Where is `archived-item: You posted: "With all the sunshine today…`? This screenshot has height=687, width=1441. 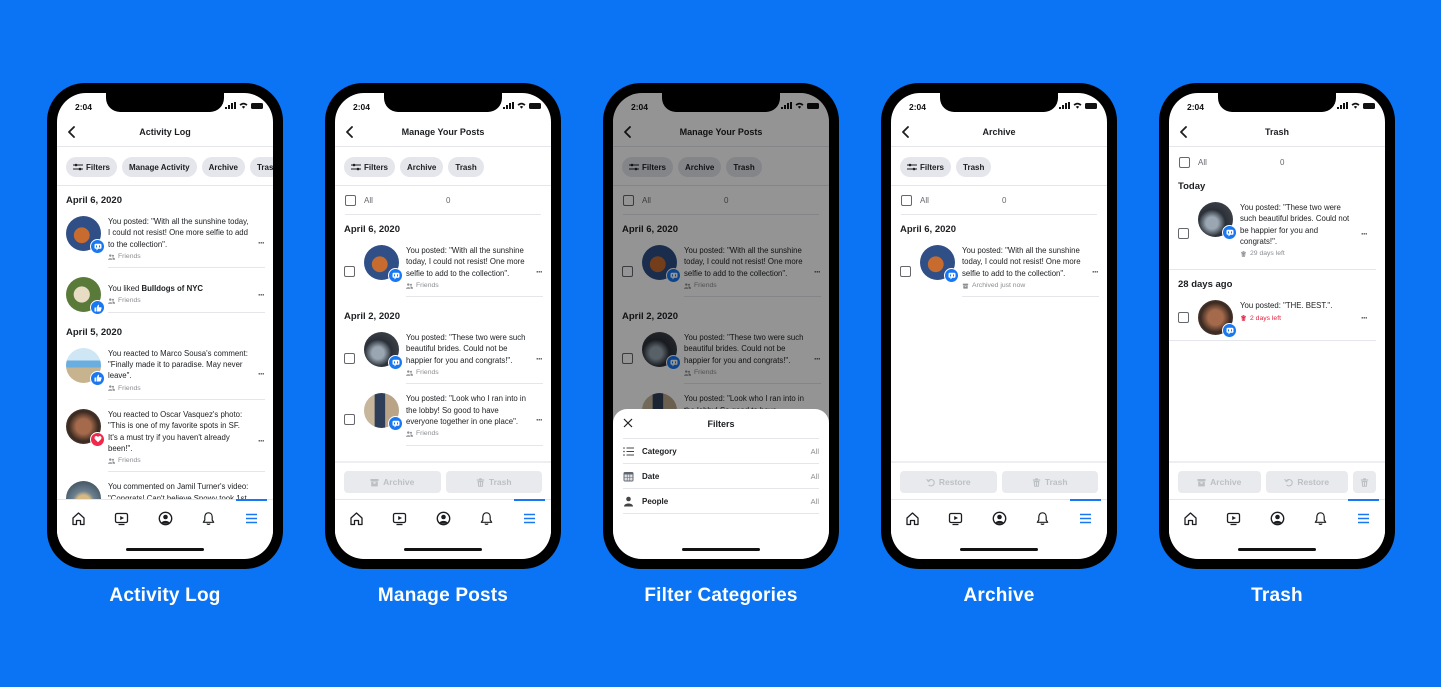 archived-item: You posted: "With all the sunshine today… is located at coordinates (999, 271).